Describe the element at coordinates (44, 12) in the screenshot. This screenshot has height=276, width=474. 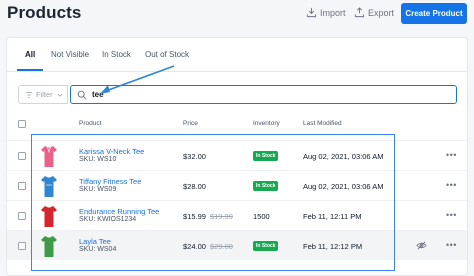
I see `page-title: Products` at that location.